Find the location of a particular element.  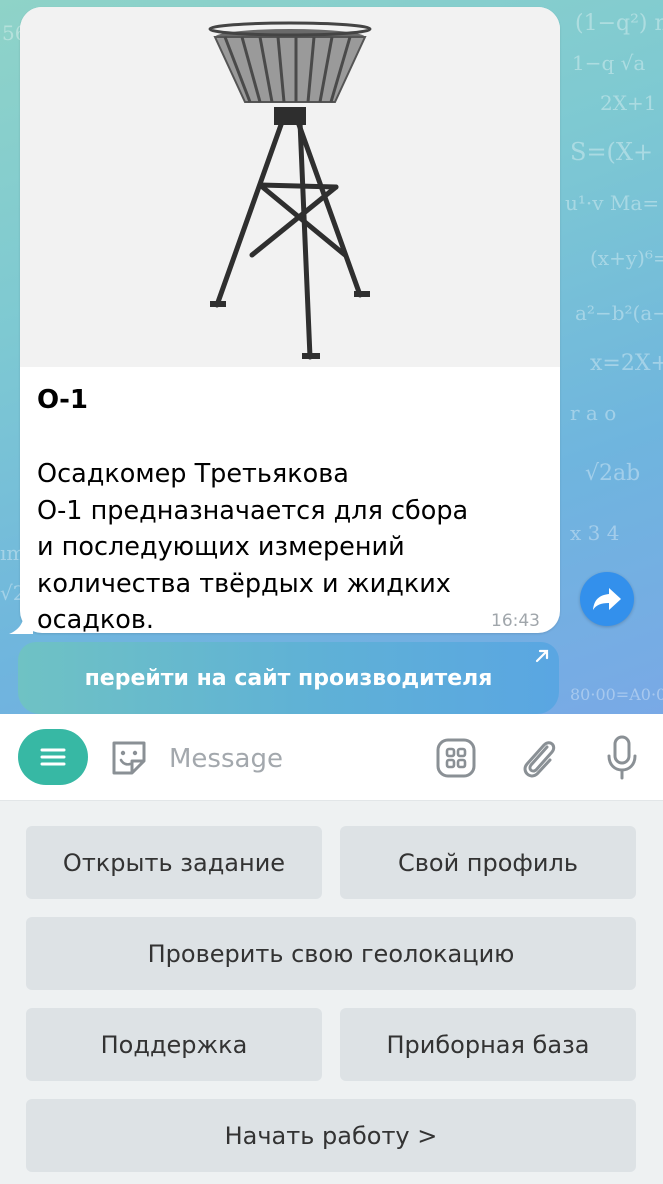

bot-menu-button is located at coordinates (53, 757).